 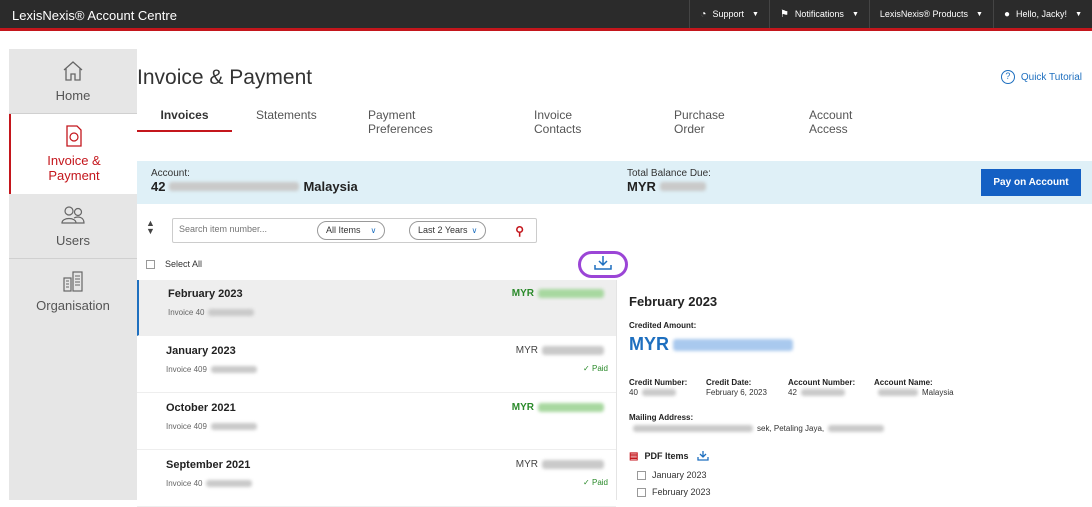 What do you see at coordinates (73, 226) in the screenshot?
I see `sidebar-item-users: Users` at bounding box center [73, 226].